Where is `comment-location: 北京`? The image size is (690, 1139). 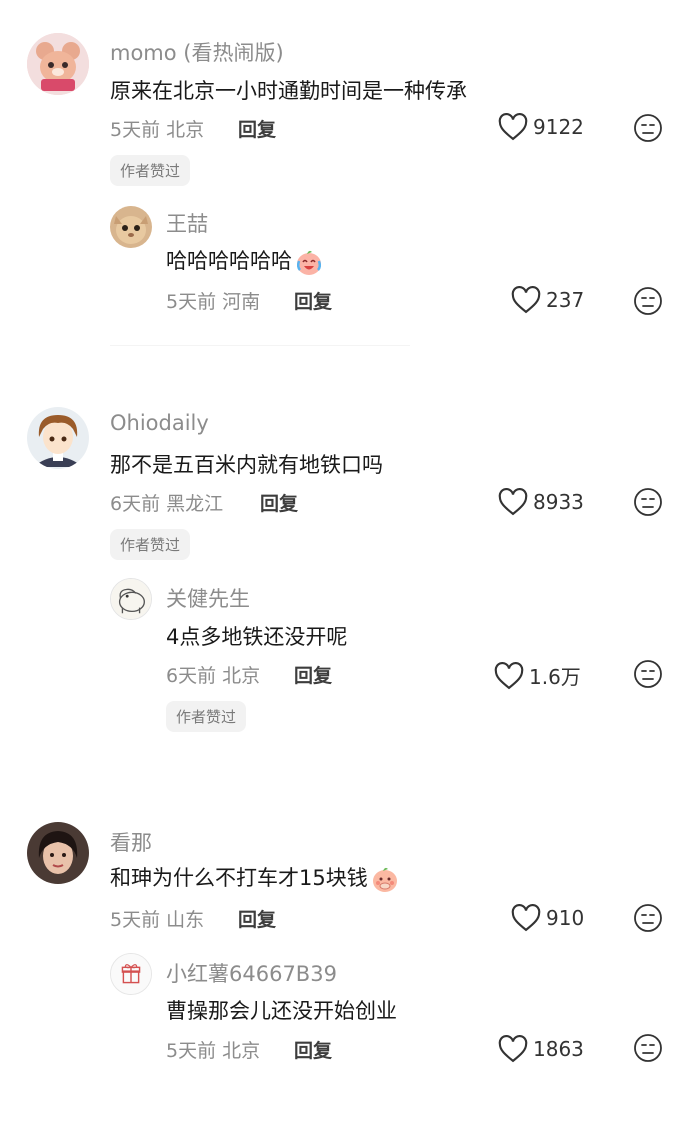
comment-location: 北京 is located at coordinates (185, 130).